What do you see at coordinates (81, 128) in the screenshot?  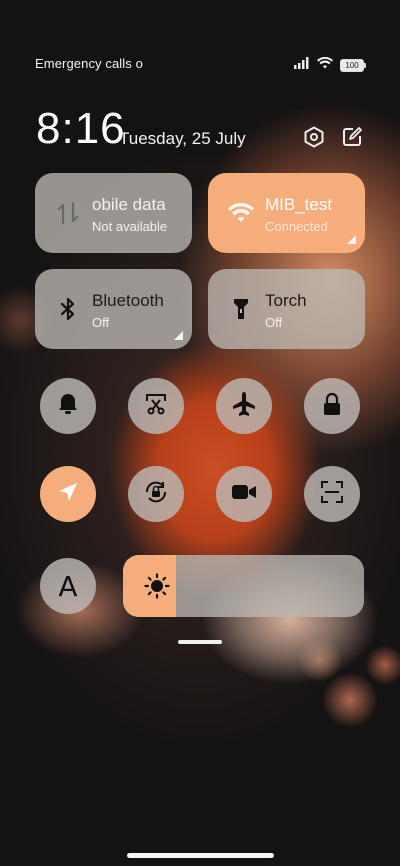 I see `clock: 8:16` at bounding box center [81, 128].